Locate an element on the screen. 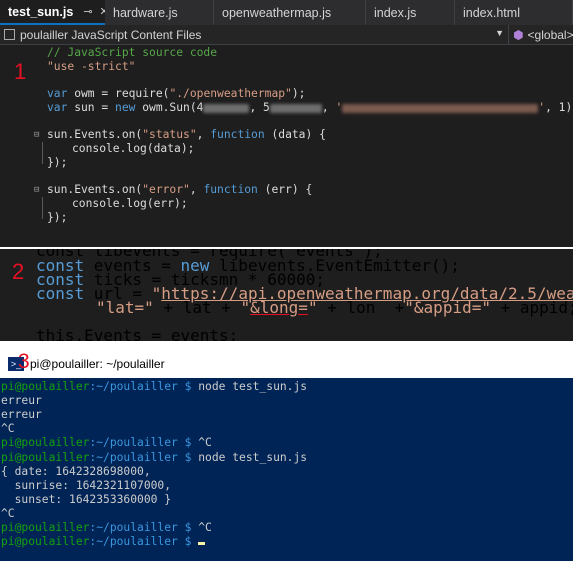 This screenshot has width=573, height=561. tab-index-html: index.html is located at coordinates (514, 12).